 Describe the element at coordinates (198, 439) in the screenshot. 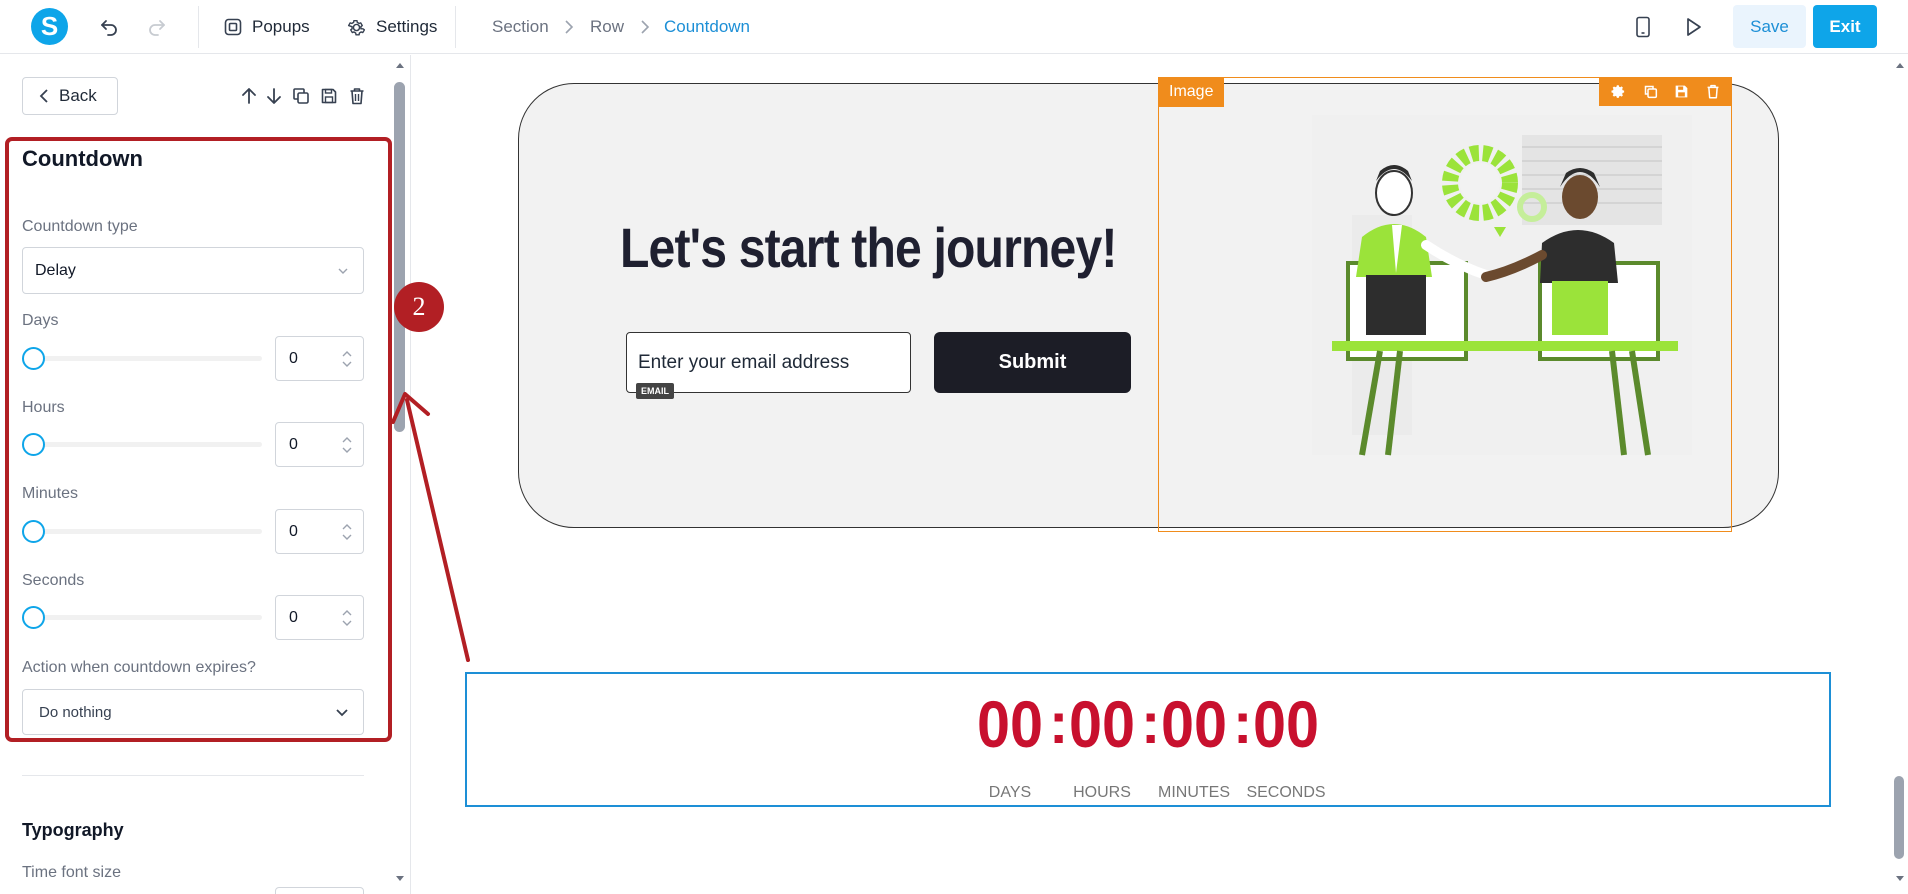

I see `annotation-highlight-box` at that location.